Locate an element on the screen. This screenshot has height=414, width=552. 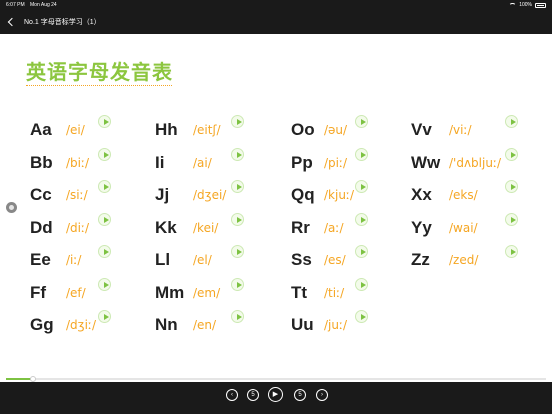
status-date: Mon Aug 24 is located at coordinates (43, 5).